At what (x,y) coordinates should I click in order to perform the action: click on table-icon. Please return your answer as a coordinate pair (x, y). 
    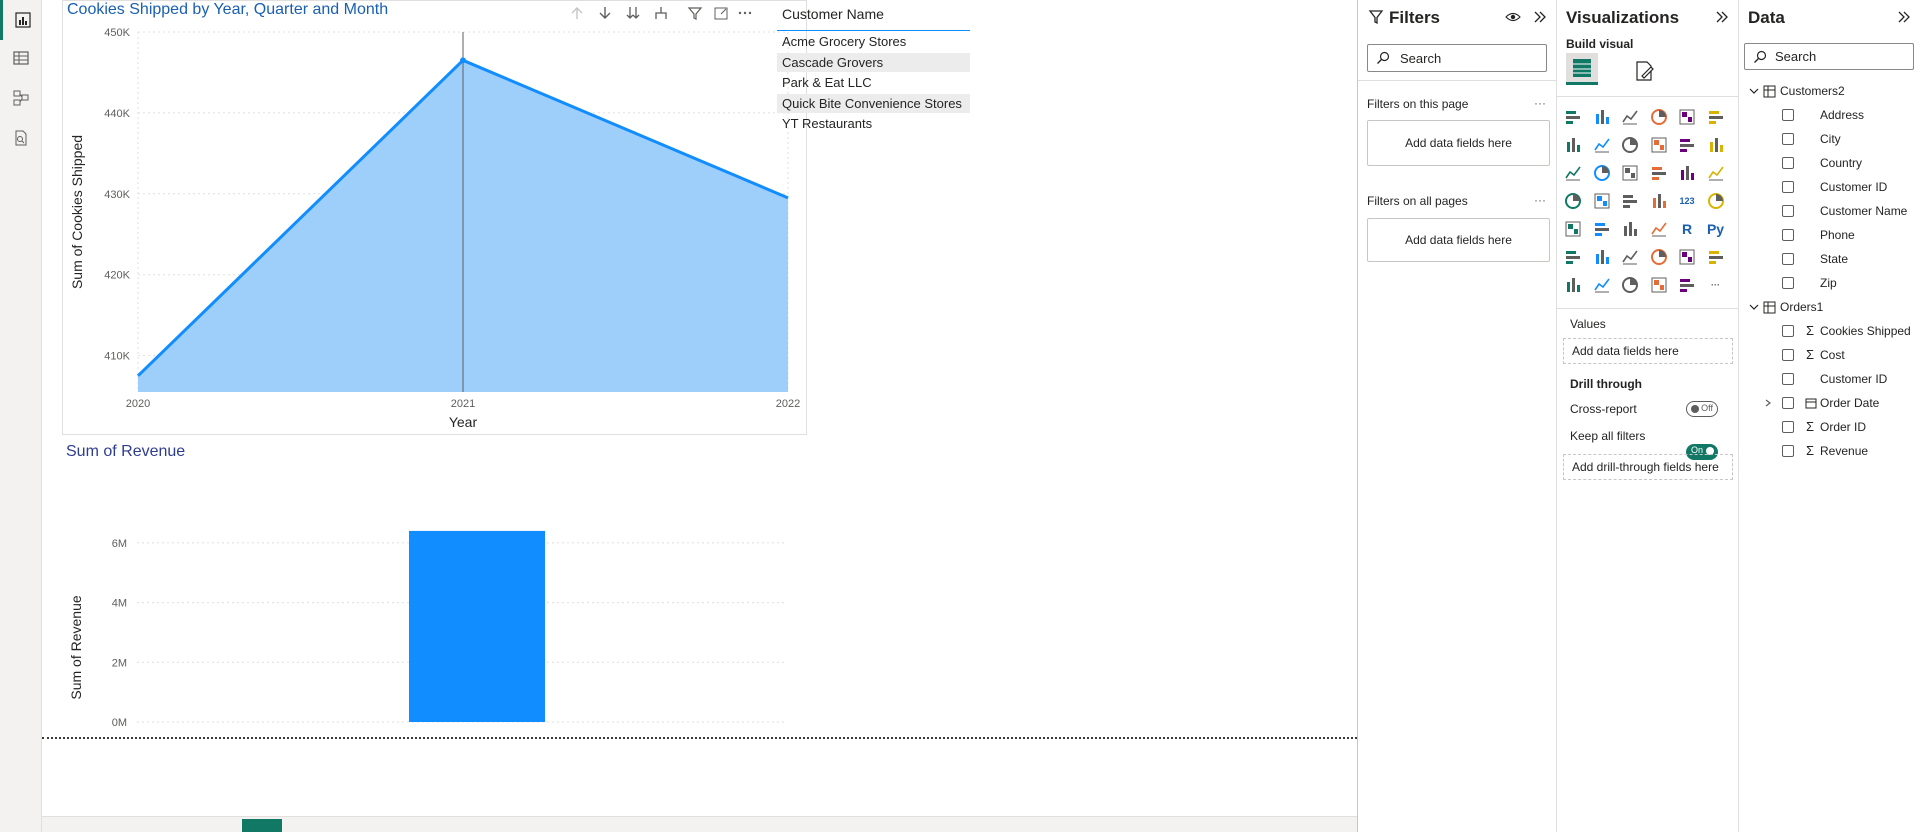
    Looking at the image, I should click on (1630, 229).